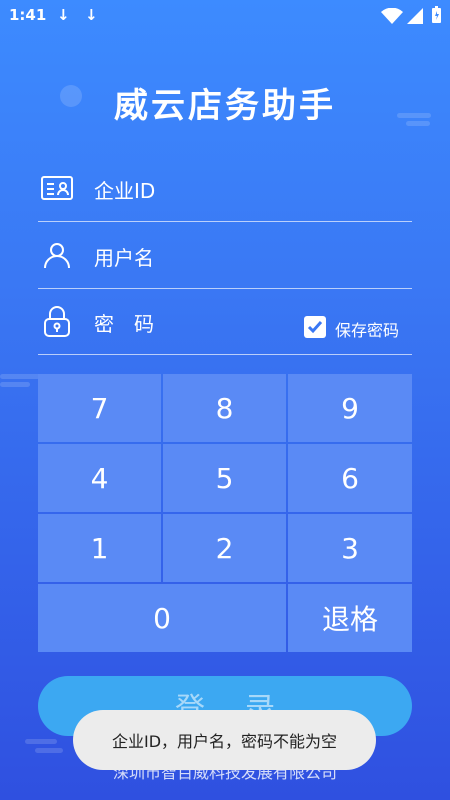 This screenshot has width=450, height=800. Describe the element at coordinates (225, 106) in the screenshot. I see `app-title: 威云店务助手` at that location.